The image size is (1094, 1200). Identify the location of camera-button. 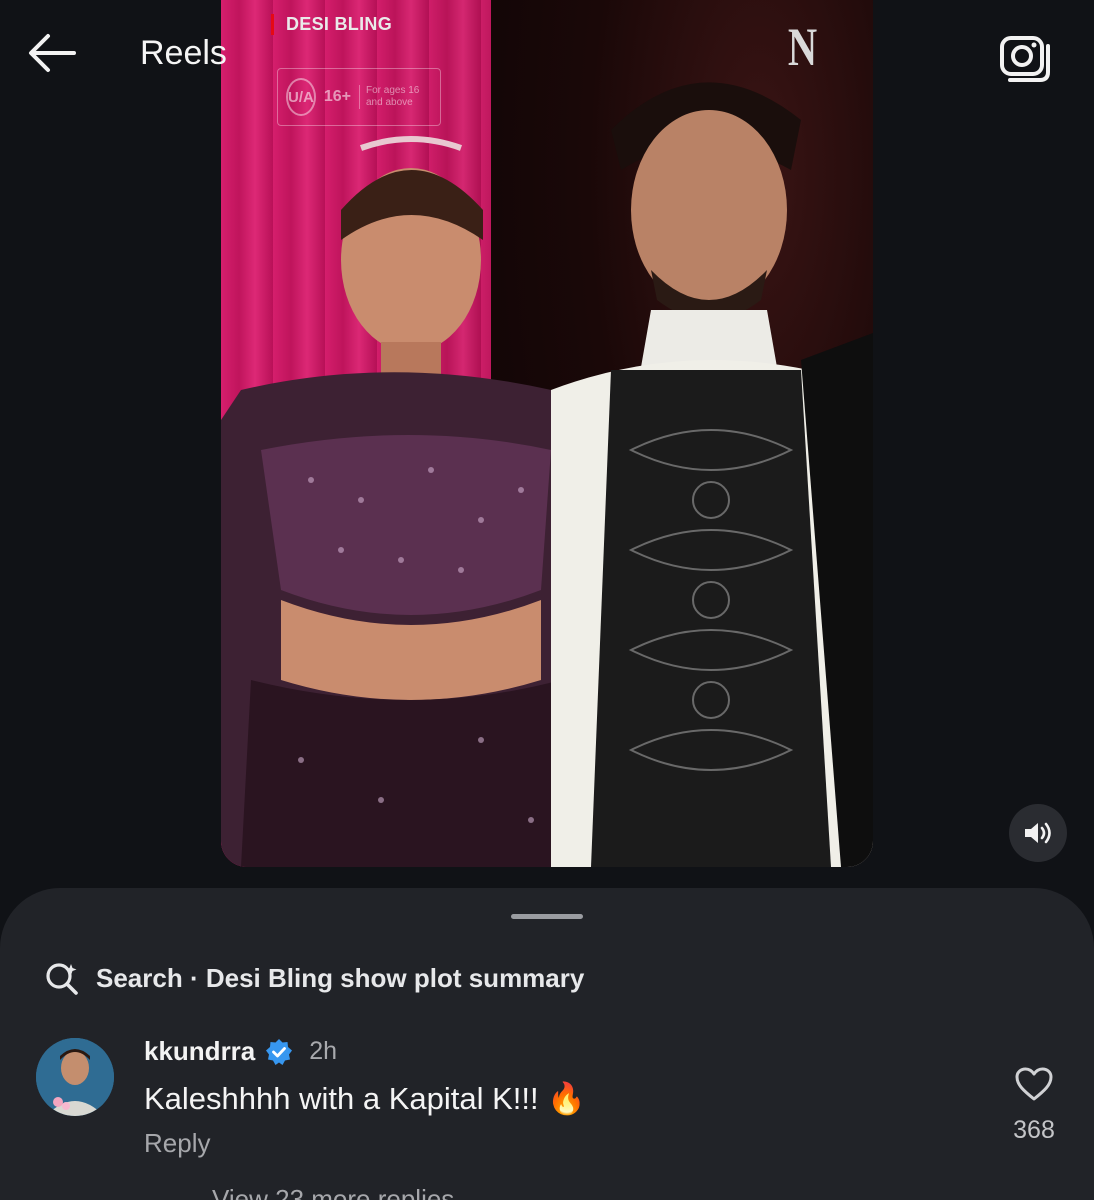
(1024, 56).